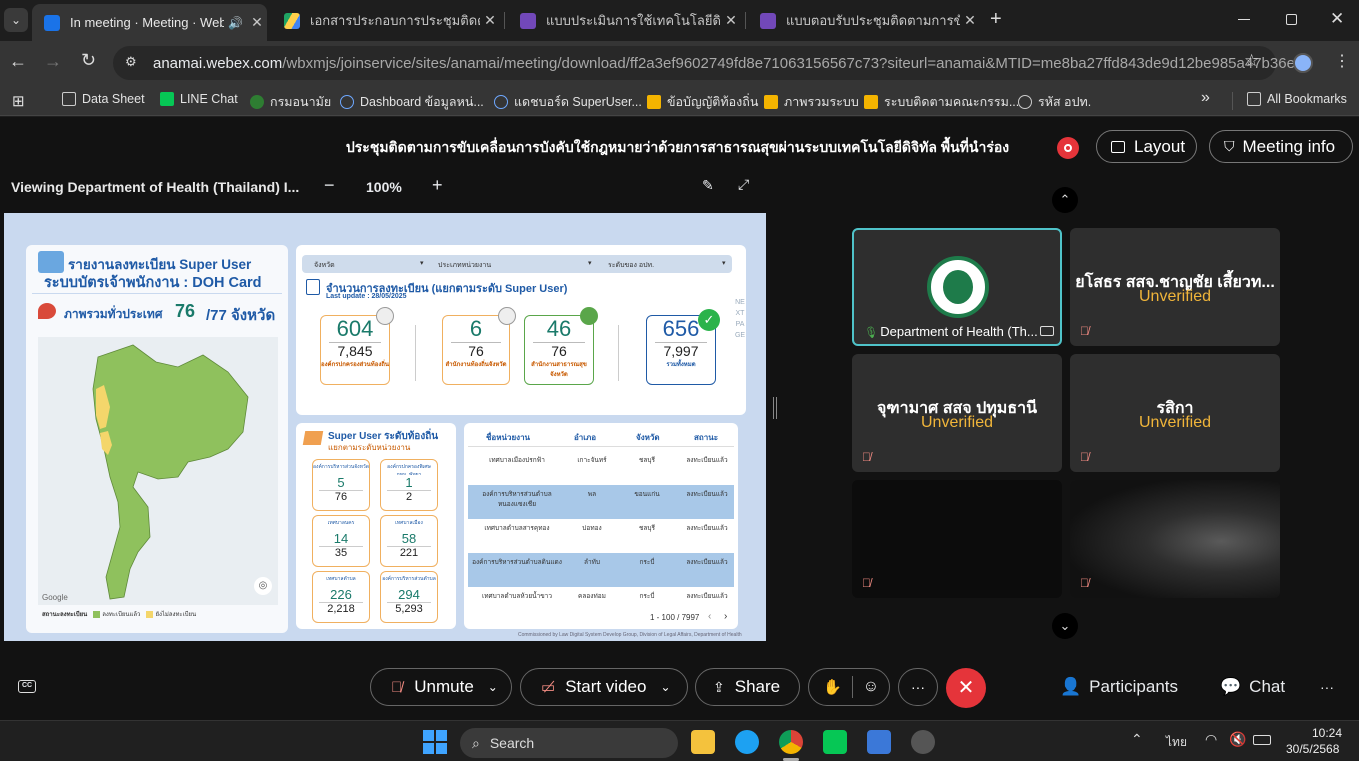 The width and height of the screenshot is (1359, 761). I want to click on bookmark-star-icon: ☆, so click(1251, 61).